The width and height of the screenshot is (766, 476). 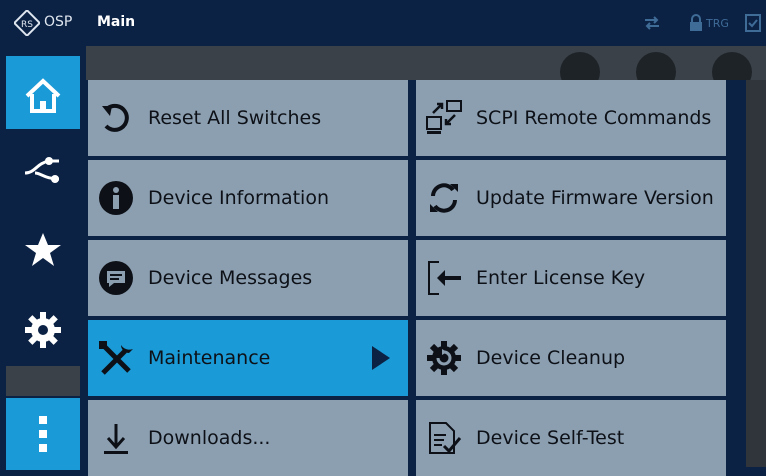 I want to click on menu-item-device-self-test: Device Self-Test, so click(x=571, y=438).